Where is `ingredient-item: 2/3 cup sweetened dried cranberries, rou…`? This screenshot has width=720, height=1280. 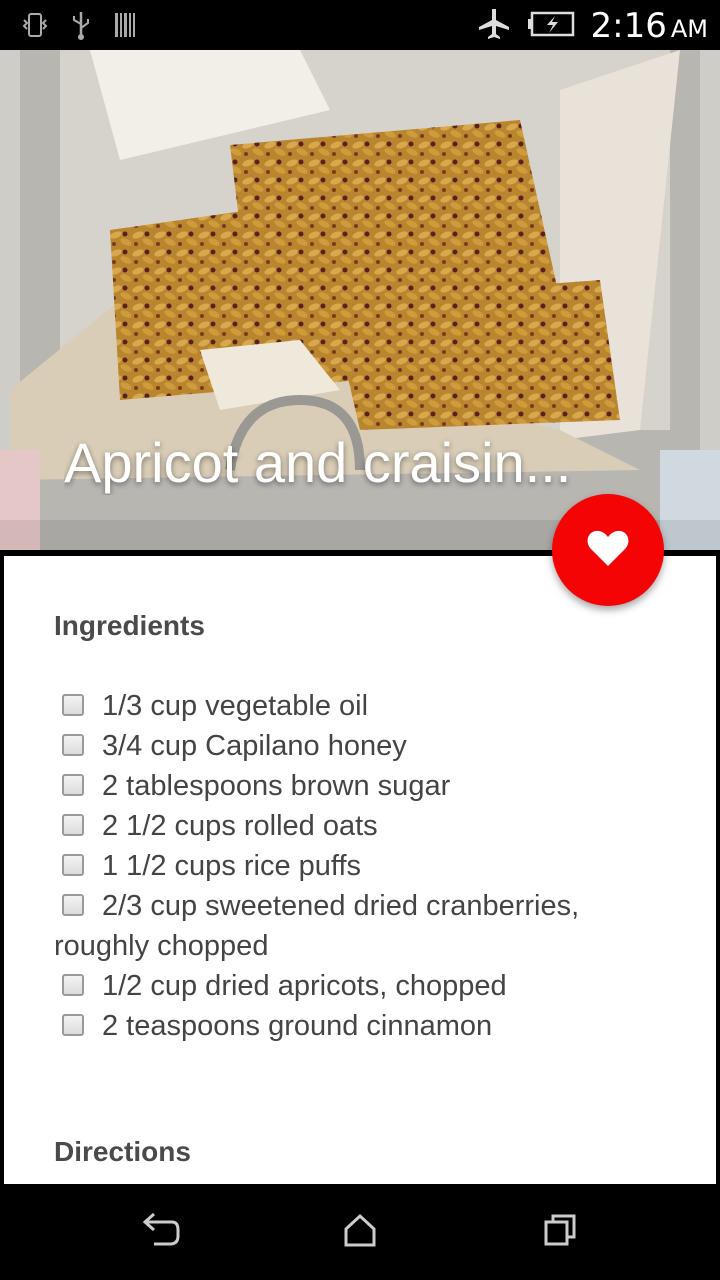
ingredient-item: 2/3 cup sweetened dried cranberries, rou… is located at coordinates (359, 926).